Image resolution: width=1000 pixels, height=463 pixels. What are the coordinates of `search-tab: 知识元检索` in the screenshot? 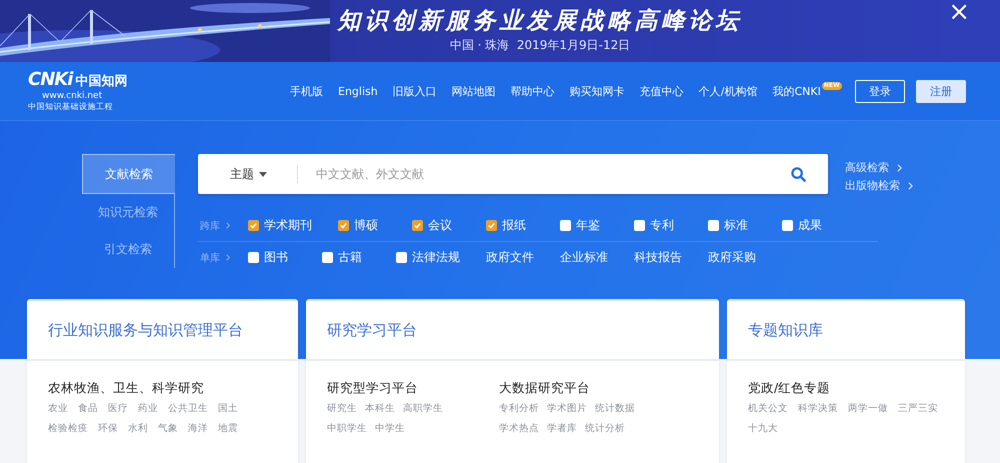 It's located at (128, 212).